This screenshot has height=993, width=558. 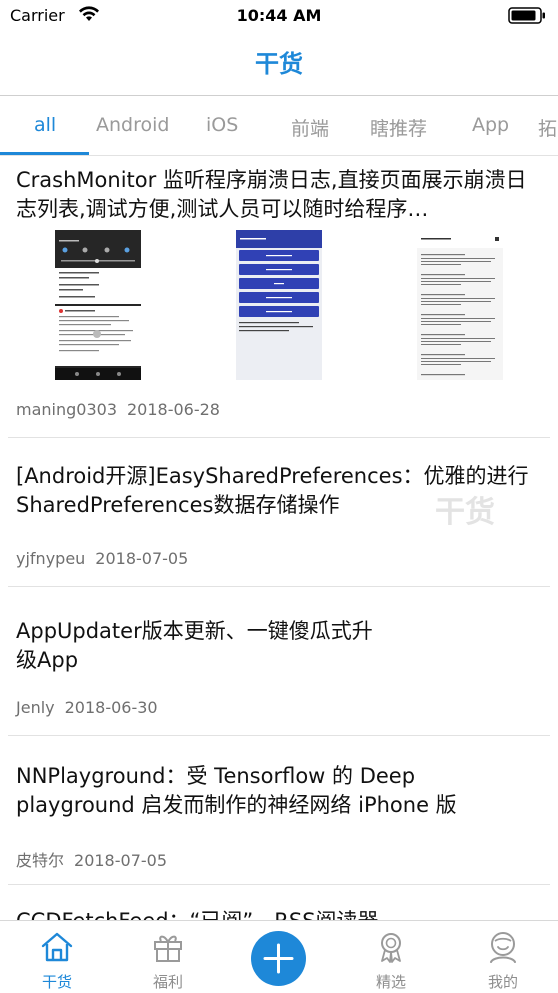 I want to click on tabbar-label: 精选, so click(x=390, y=982).